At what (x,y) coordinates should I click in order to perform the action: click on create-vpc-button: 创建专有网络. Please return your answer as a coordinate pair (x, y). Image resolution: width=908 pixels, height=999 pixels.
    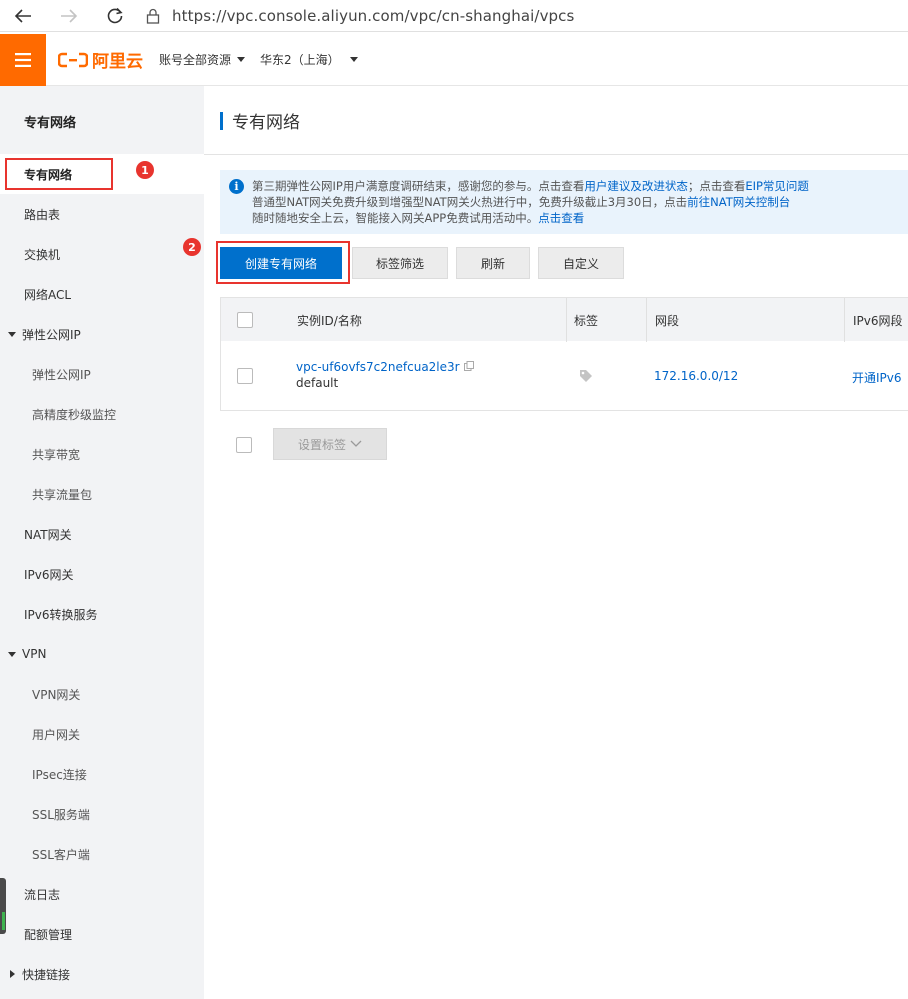
    Looking at the image, I should click on (281, 263).